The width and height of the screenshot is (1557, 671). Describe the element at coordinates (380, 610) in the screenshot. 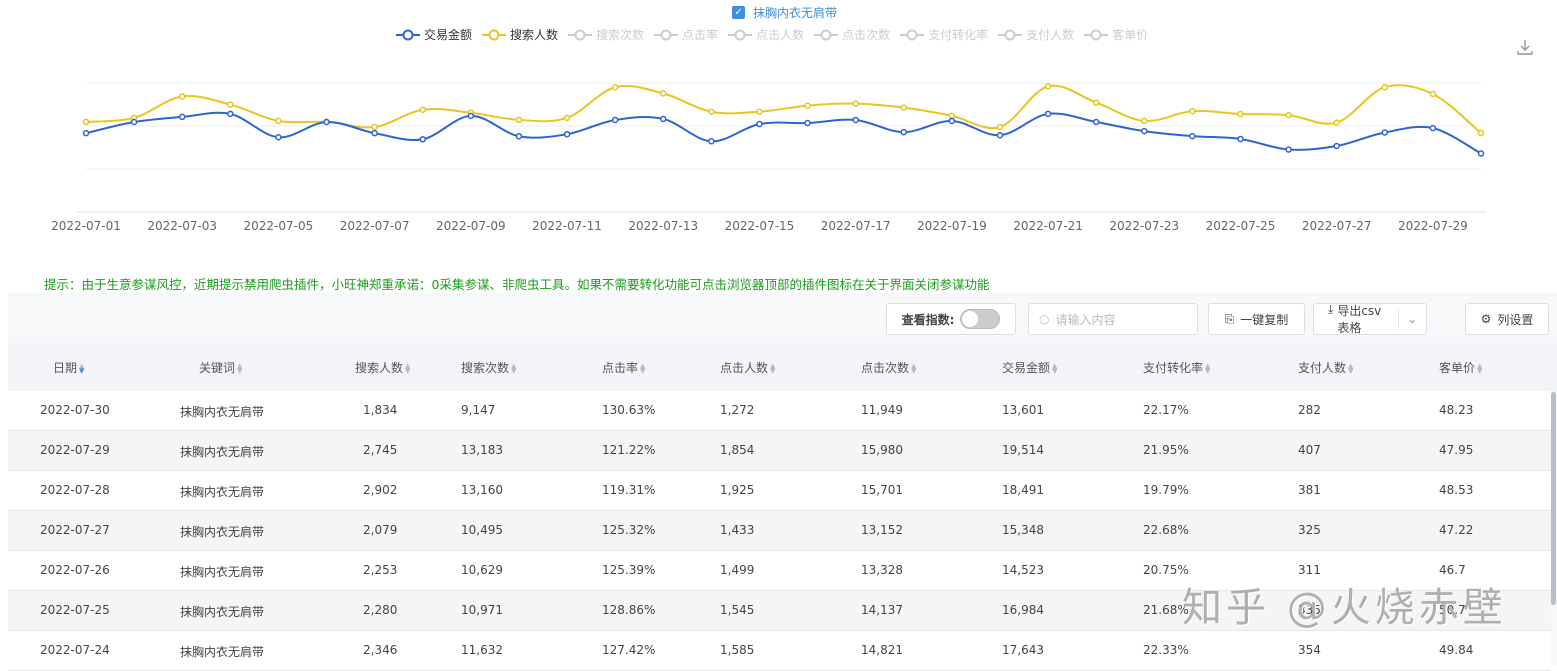

I see `table-cell: 2,280` at that location.